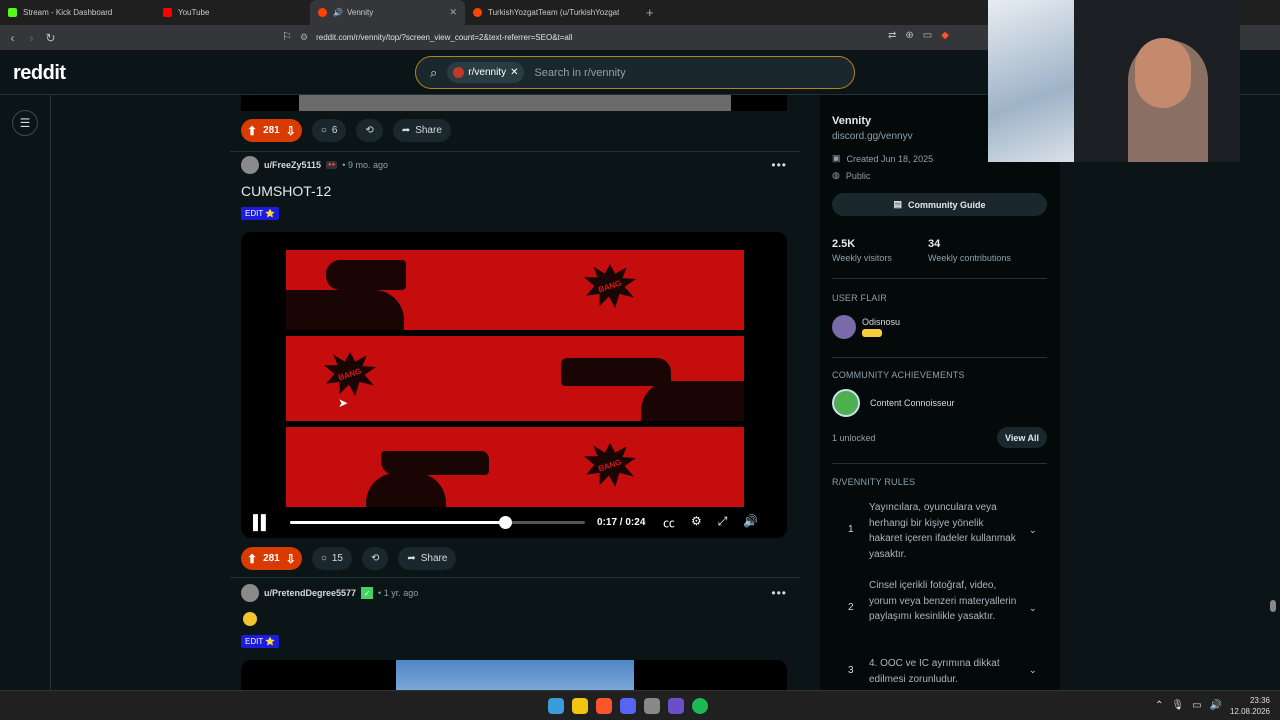  What do you see at coordinates (286, 191) in the screenshot?
I see `post-title: CUMSHOT-12` at bounding box center [286, 191].